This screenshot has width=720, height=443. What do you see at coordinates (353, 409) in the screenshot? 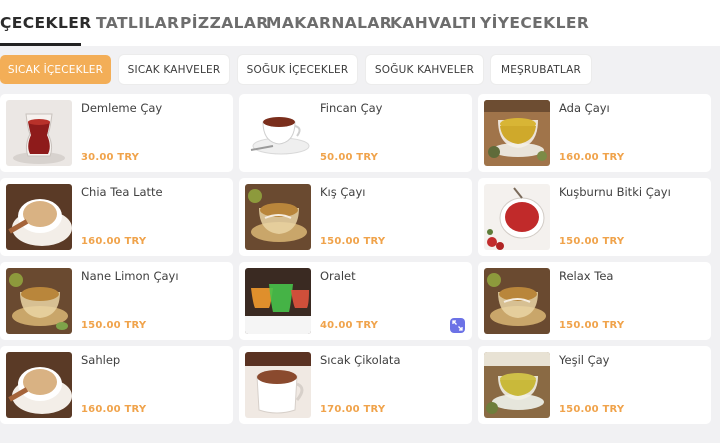
I see `product-price: 170.00 TRY` at bounding box center [353, 409].